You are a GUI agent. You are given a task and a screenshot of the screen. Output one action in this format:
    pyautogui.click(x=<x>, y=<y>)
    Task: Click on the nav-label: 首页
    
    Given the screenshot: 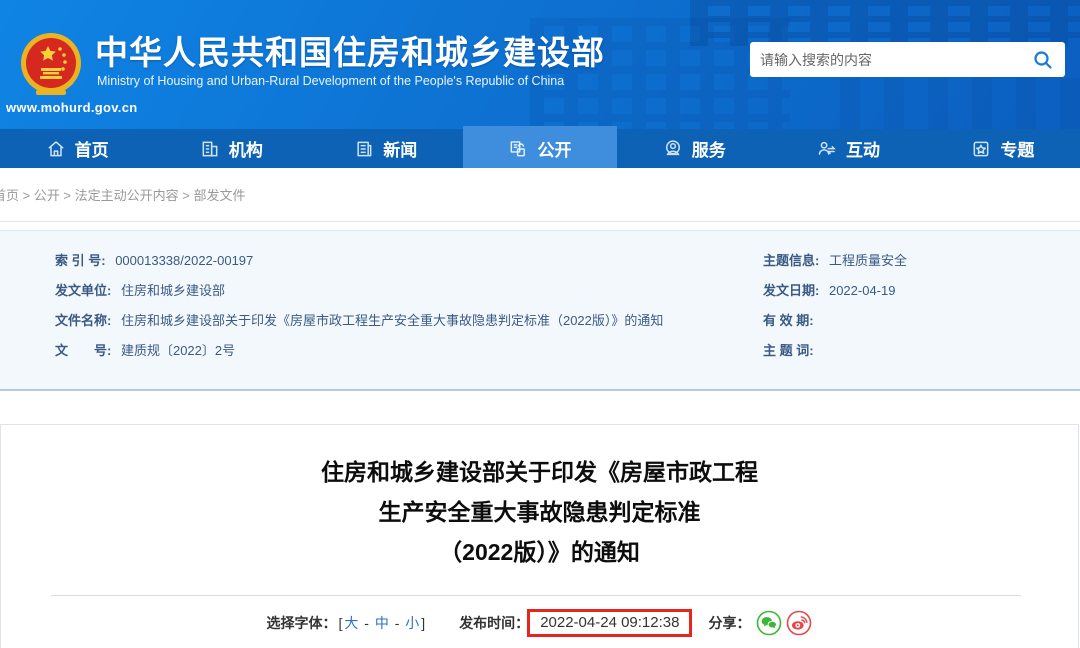 What is the action you would take?
    pyautogui.click(x=91, y=150)
    